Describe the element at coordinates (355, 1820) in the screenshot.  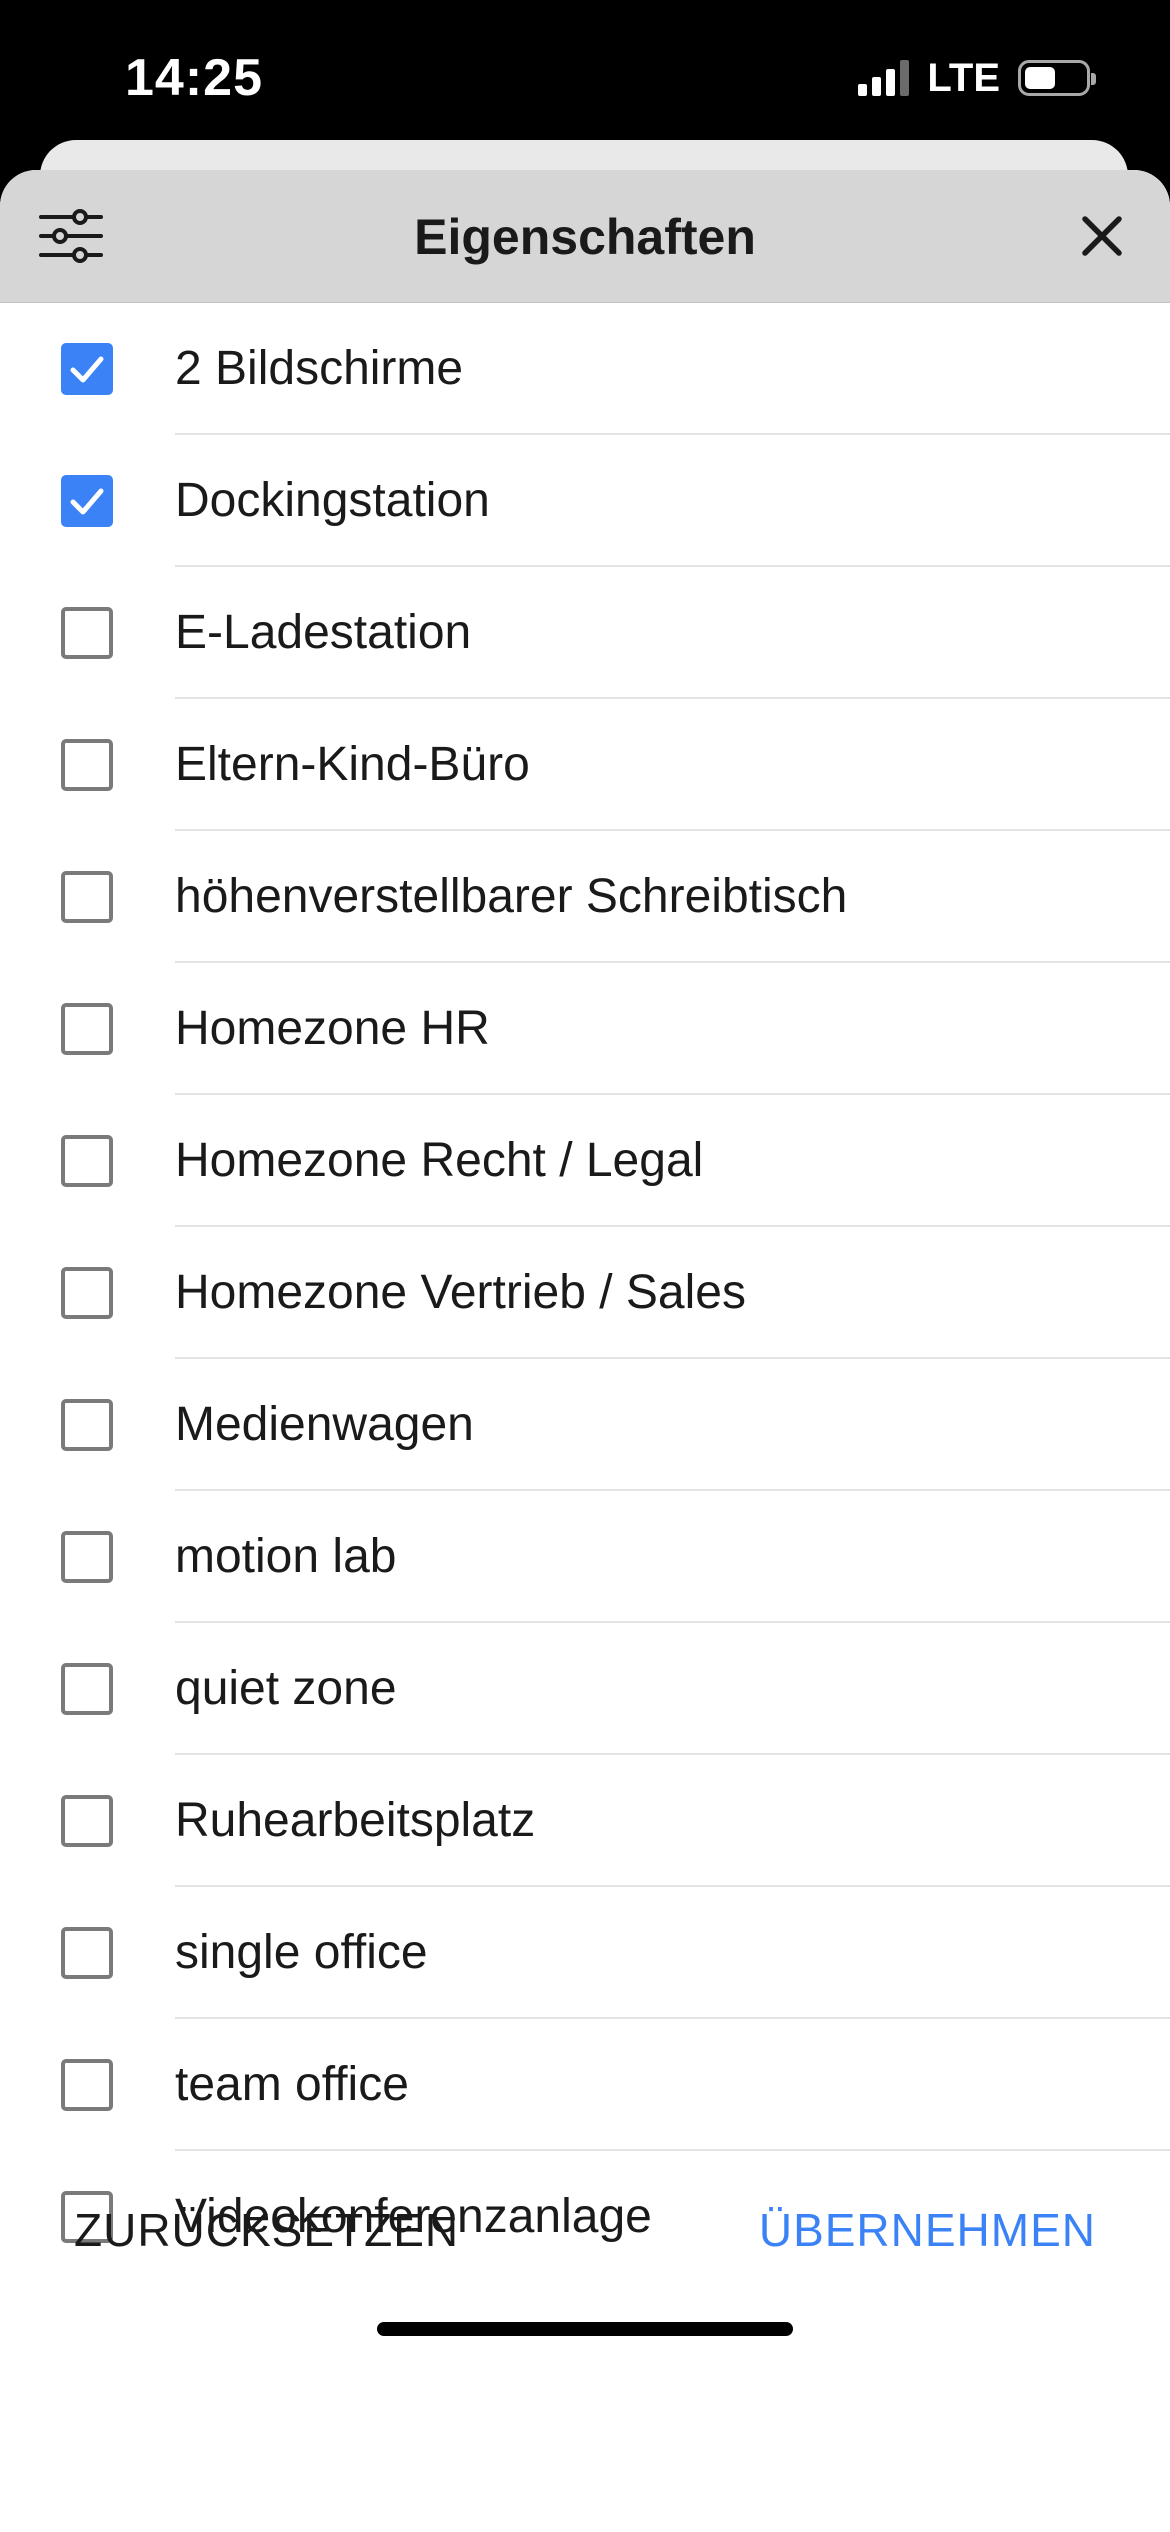
I see `list-item-label: Ruhearbeitsplatz` at that location.